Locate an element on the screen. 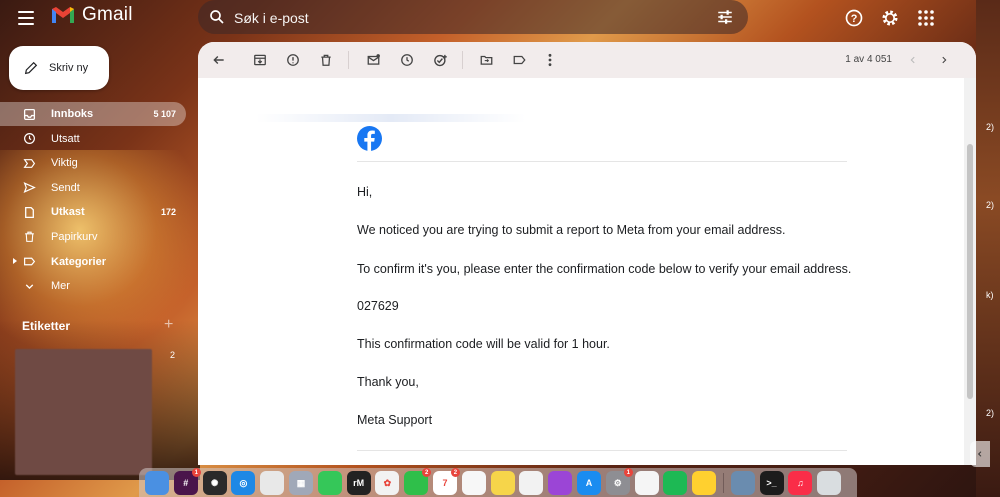 The image size is (1000, 497). older-chevron-icon is located at coordinates (944, 60).